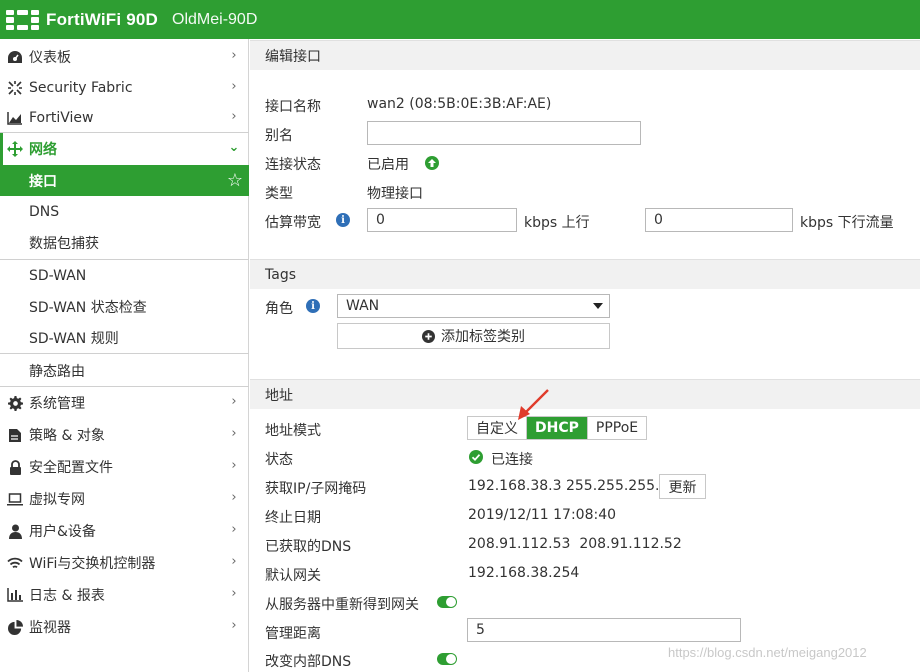 The height and width of the screenshot is (672, 920). Describe the element at coordinates (124, 149) in the screenshot. I see `sidebar-item-network: 网络 ⌄` at that location.